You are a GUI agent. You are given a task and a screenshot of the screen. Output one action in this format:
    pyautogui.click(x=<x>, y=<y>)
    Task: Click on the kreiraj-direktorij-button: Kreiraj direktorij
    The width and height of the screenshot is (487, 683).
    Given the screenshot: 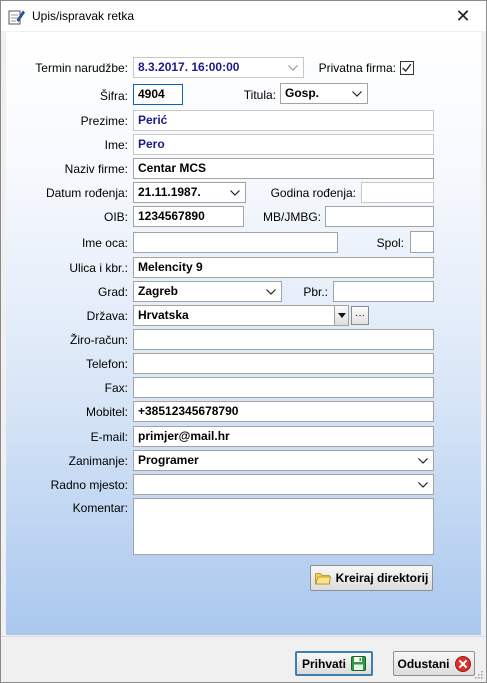 What is the action you would take?
    pyautogui.click(x=371, y=578)
    